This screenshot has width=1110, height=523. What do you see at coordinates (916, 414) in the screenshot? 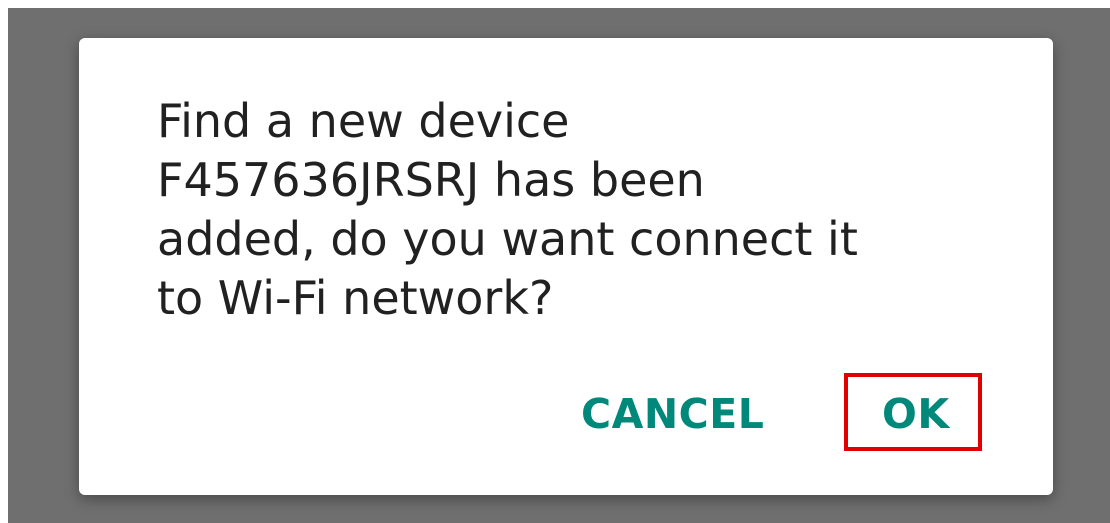
I see `ok-button: OK` at bounding box center [916, 414].